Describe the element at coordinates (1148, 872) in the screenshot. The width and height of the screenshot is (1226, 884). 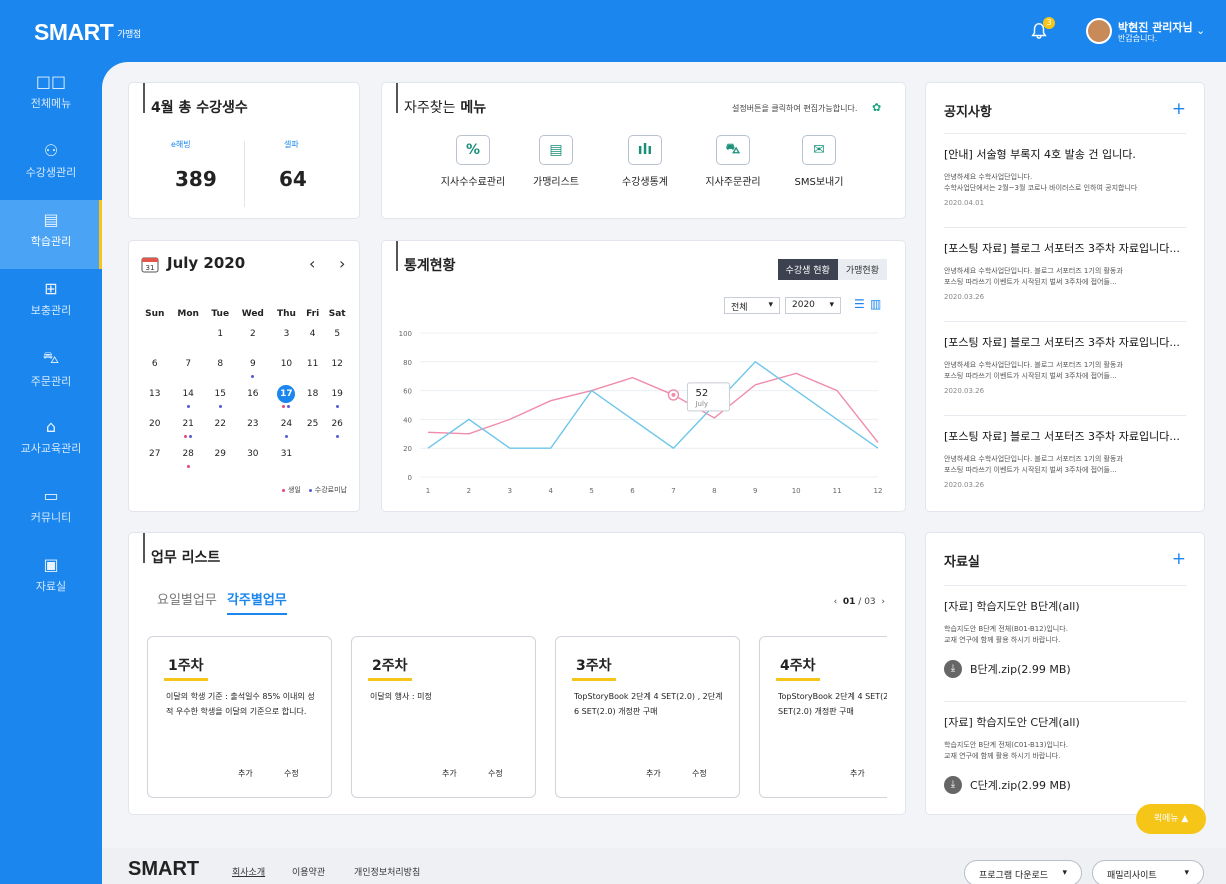
I see `family-site-select: 패밀리사이트 ▾` at that location.